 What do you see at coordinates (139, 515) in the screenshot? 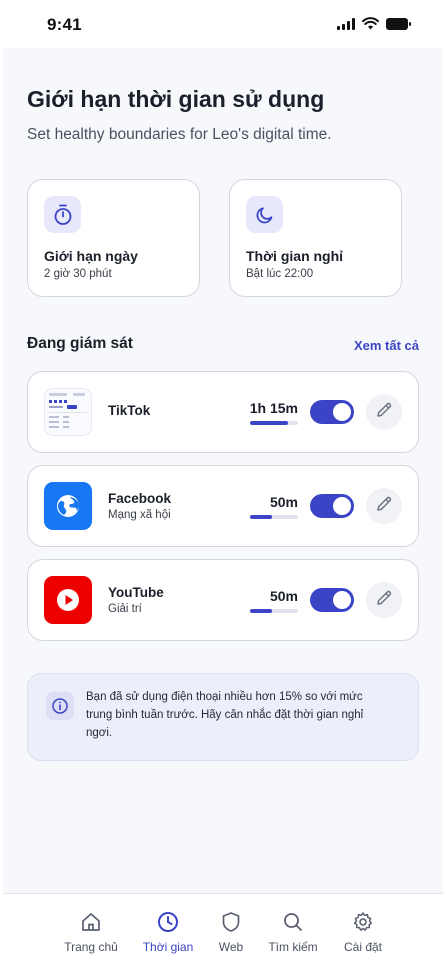
I see `app-category: Mạng xã hội` at bounding box center [139, 515].